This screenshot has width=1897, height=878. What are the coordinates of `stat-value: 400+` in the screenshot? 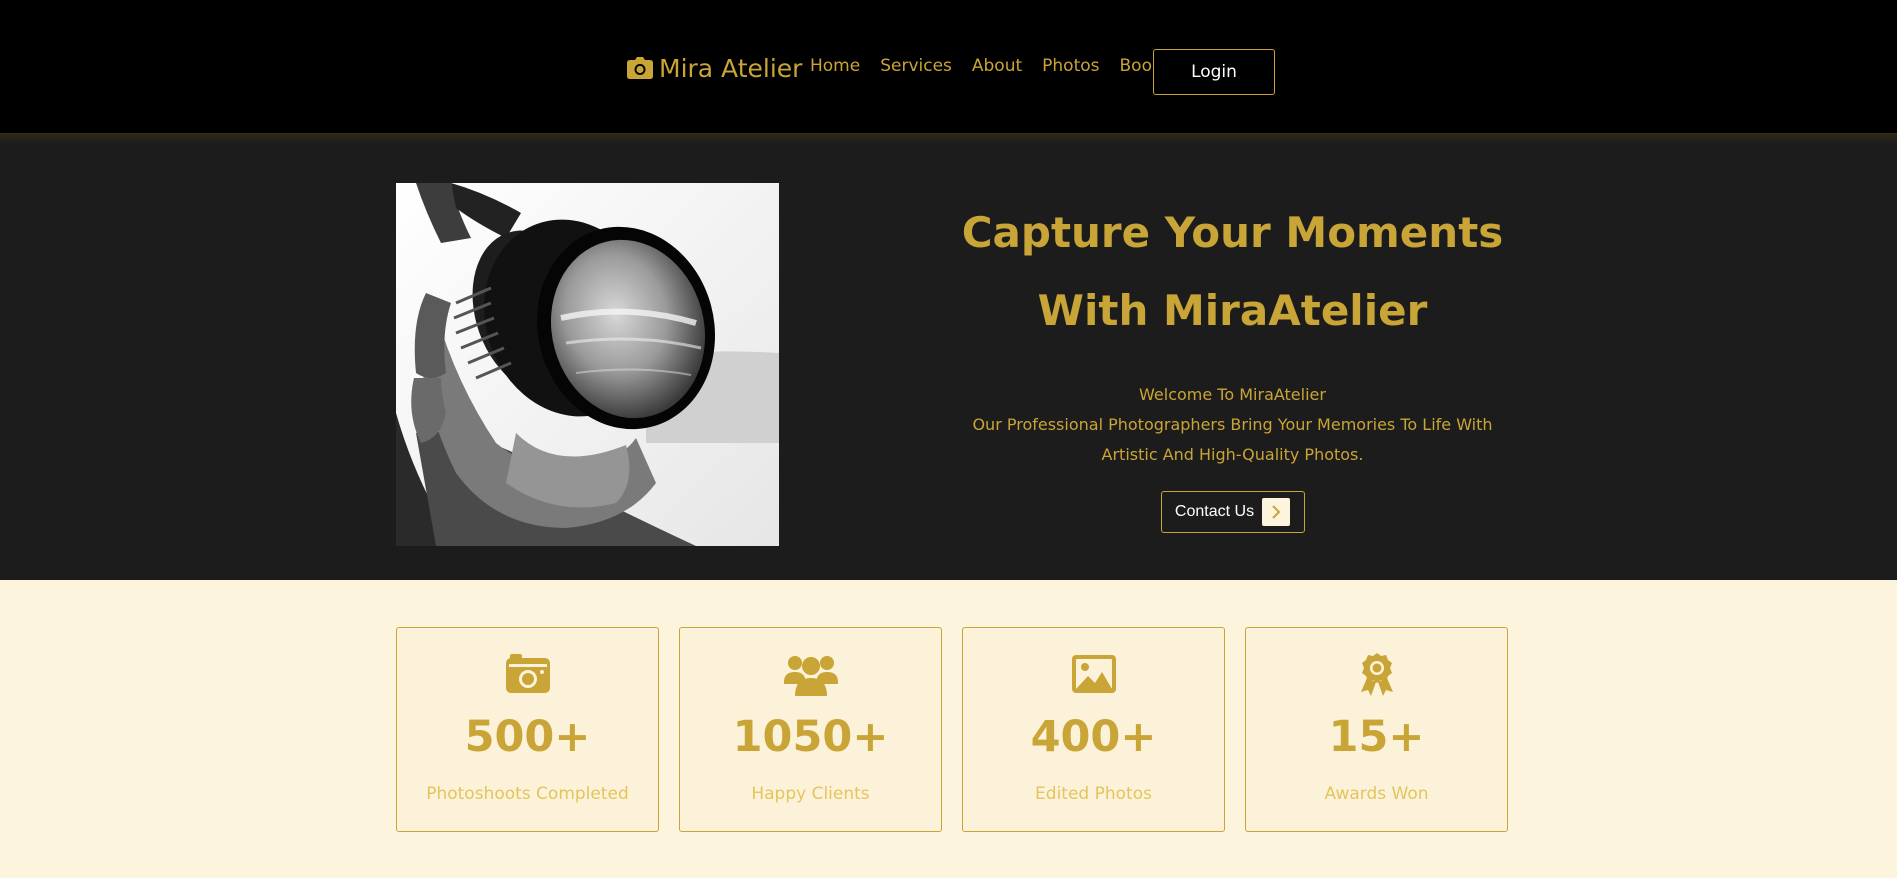 It's located at (1093, 737).